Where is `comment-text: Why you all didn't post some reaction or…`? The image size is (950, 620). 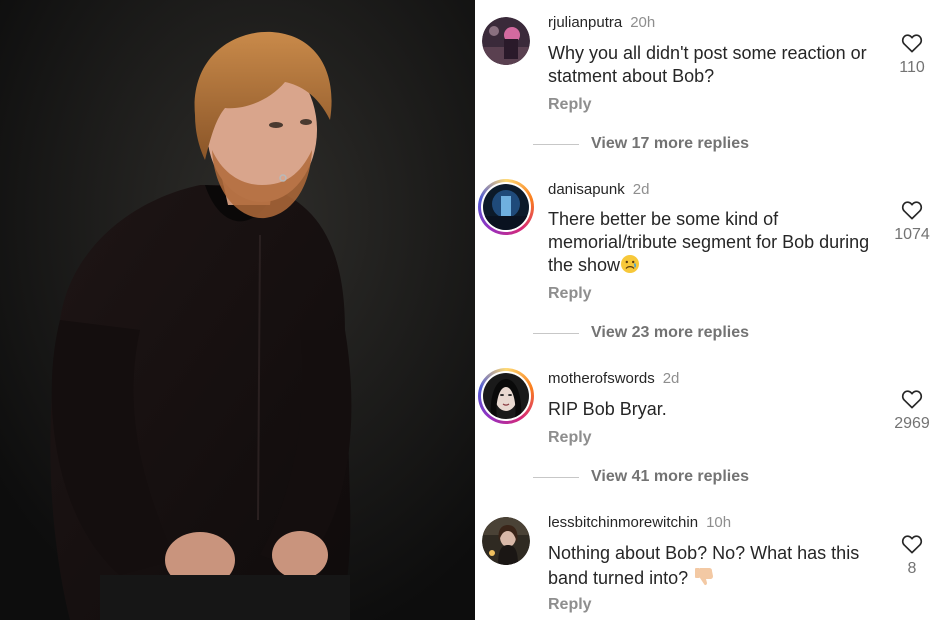
comment-text: Why you all didn't post some reaction or… is located at coordinates (707, 64).